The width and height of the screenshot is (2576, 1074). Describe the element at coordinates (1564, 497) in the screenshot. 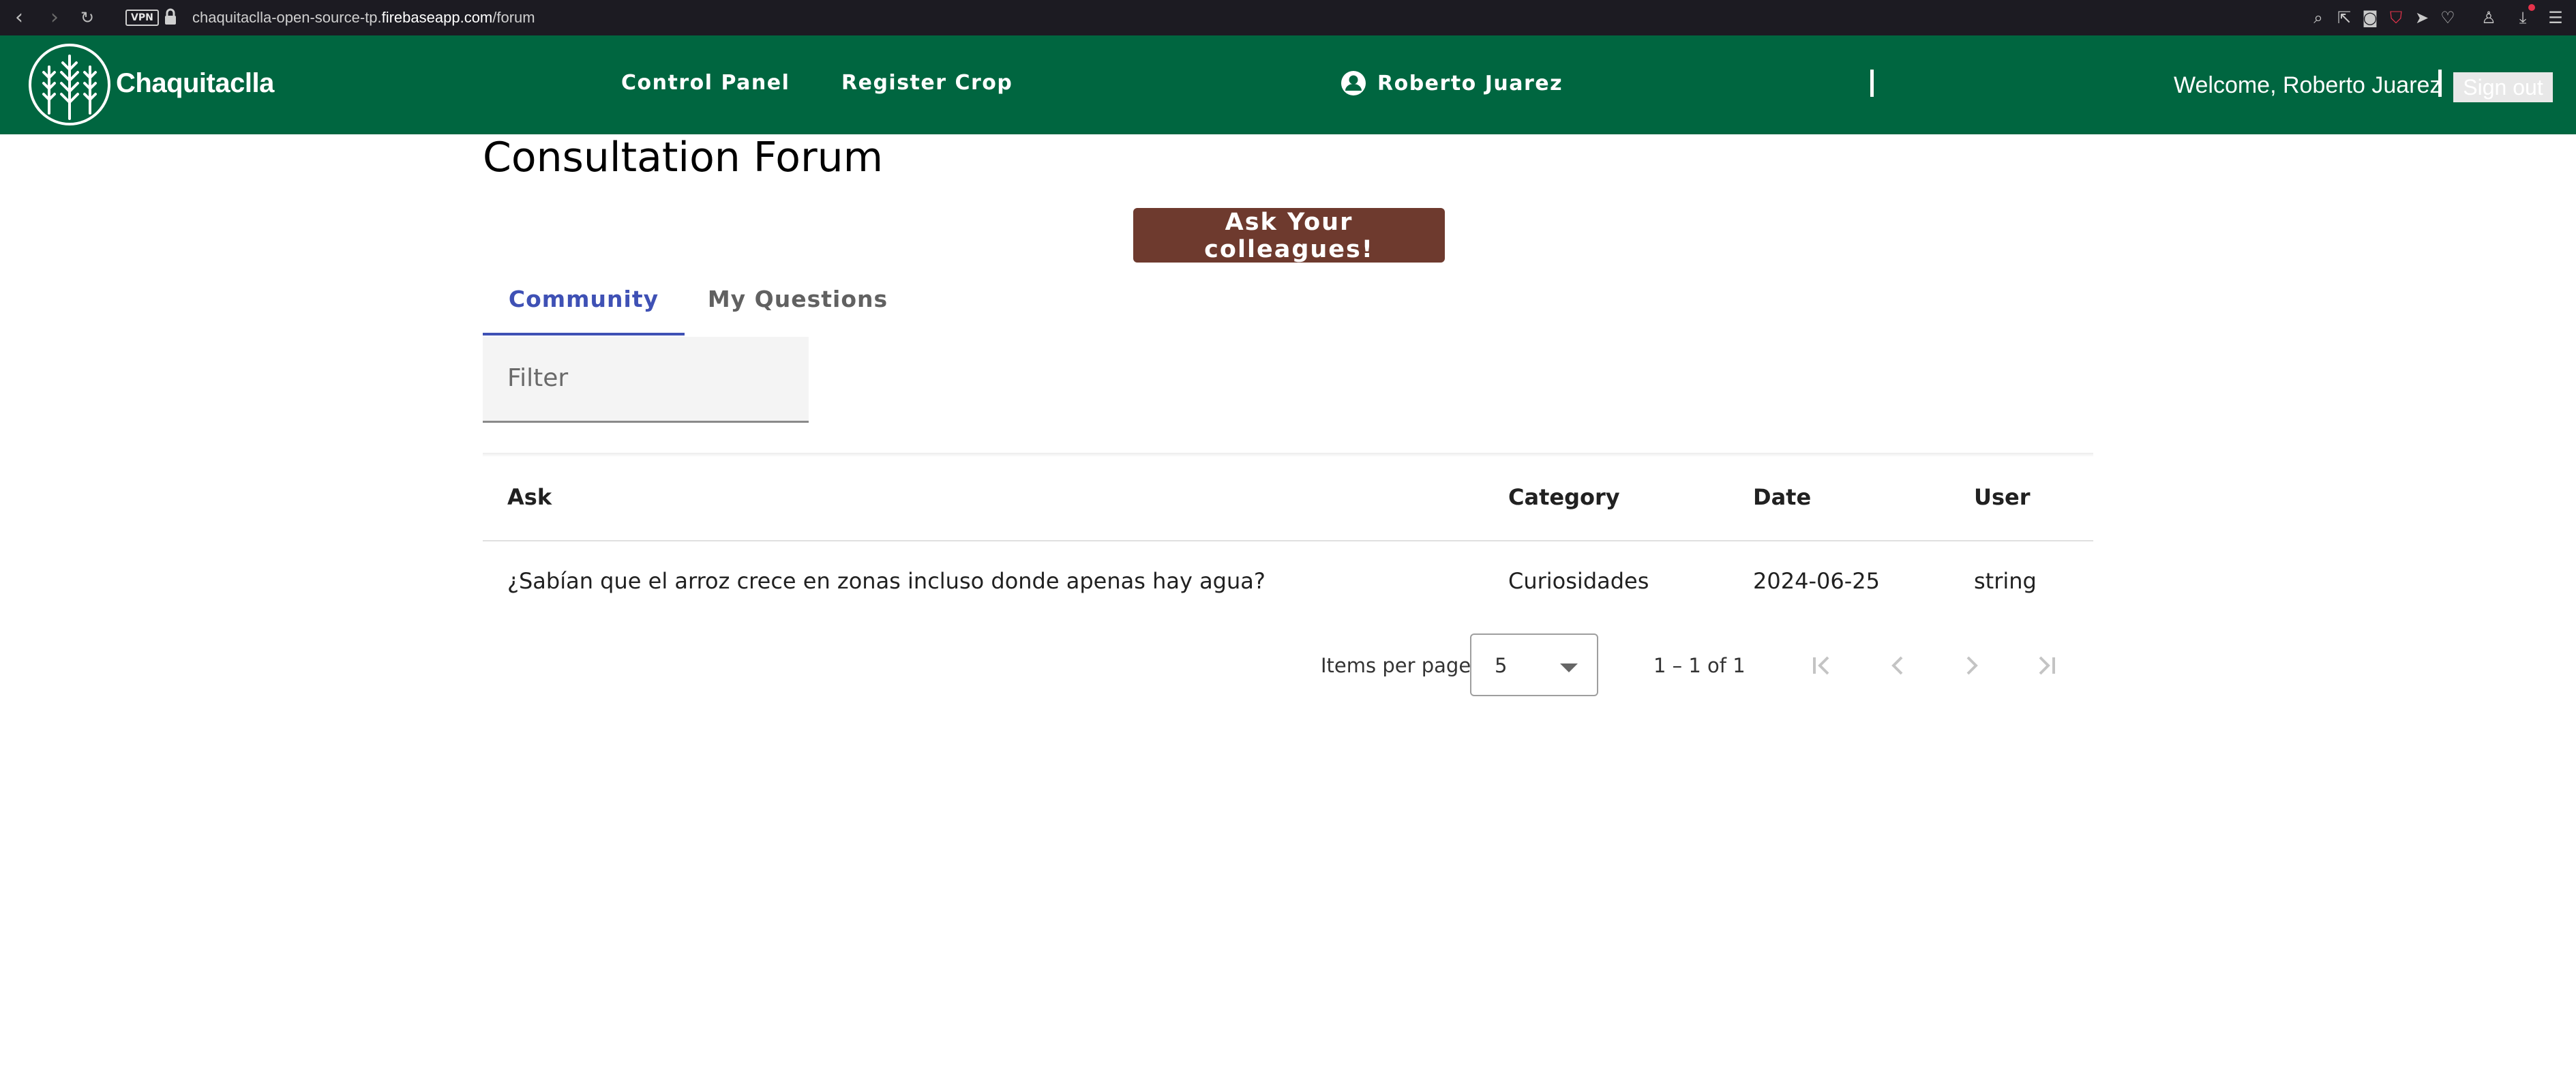

I see `column-header-category: Category` at that location.